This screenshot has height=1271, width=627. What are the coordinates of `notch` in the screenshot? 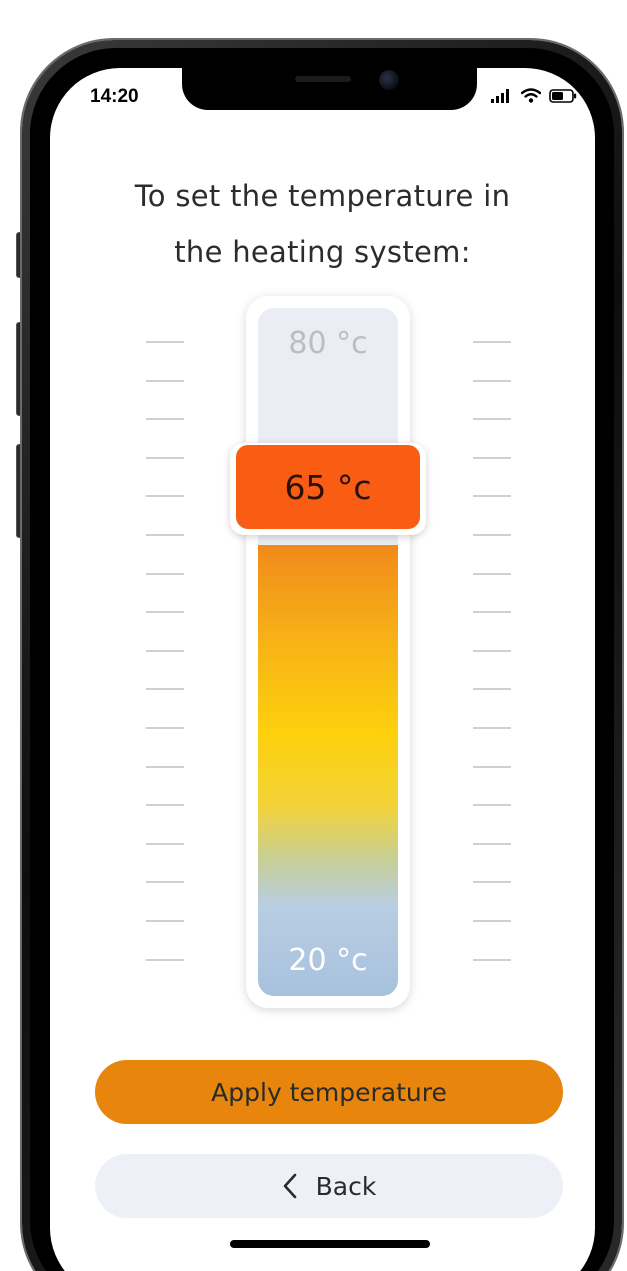 It's located at (329, 89).